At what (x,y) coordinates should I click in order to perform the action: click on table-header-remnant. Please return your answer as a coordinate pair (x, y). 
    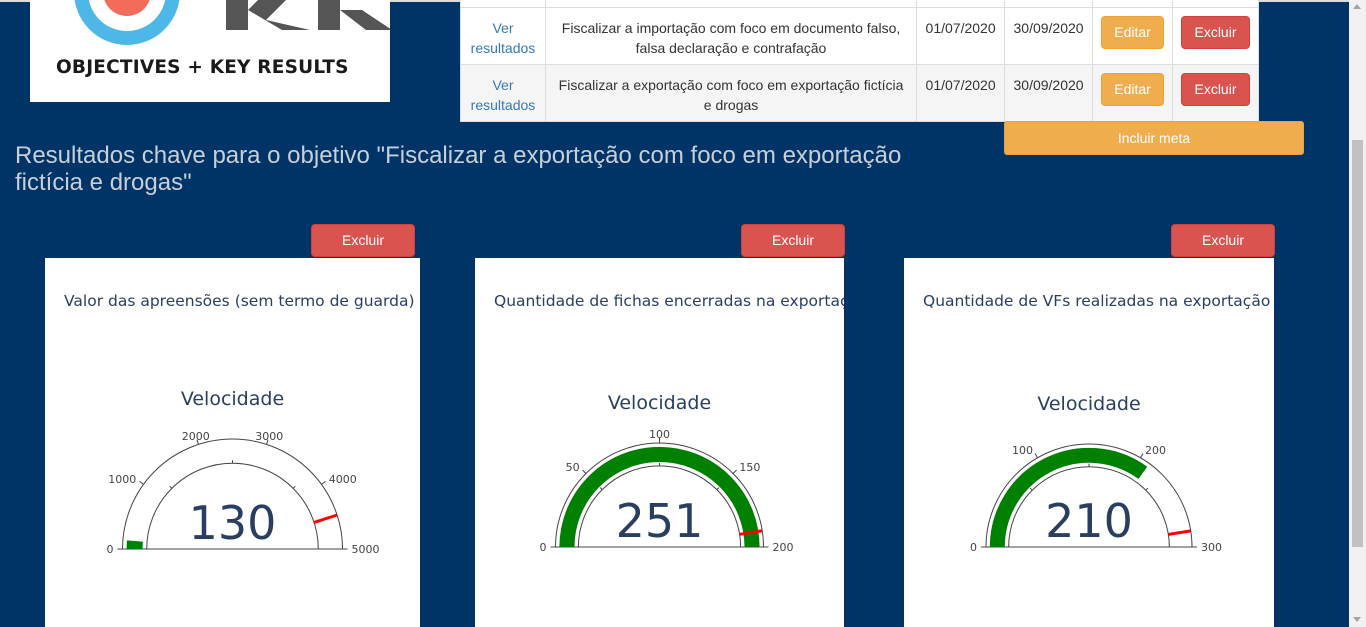
    Looking at the image, I should click on (859, 4).